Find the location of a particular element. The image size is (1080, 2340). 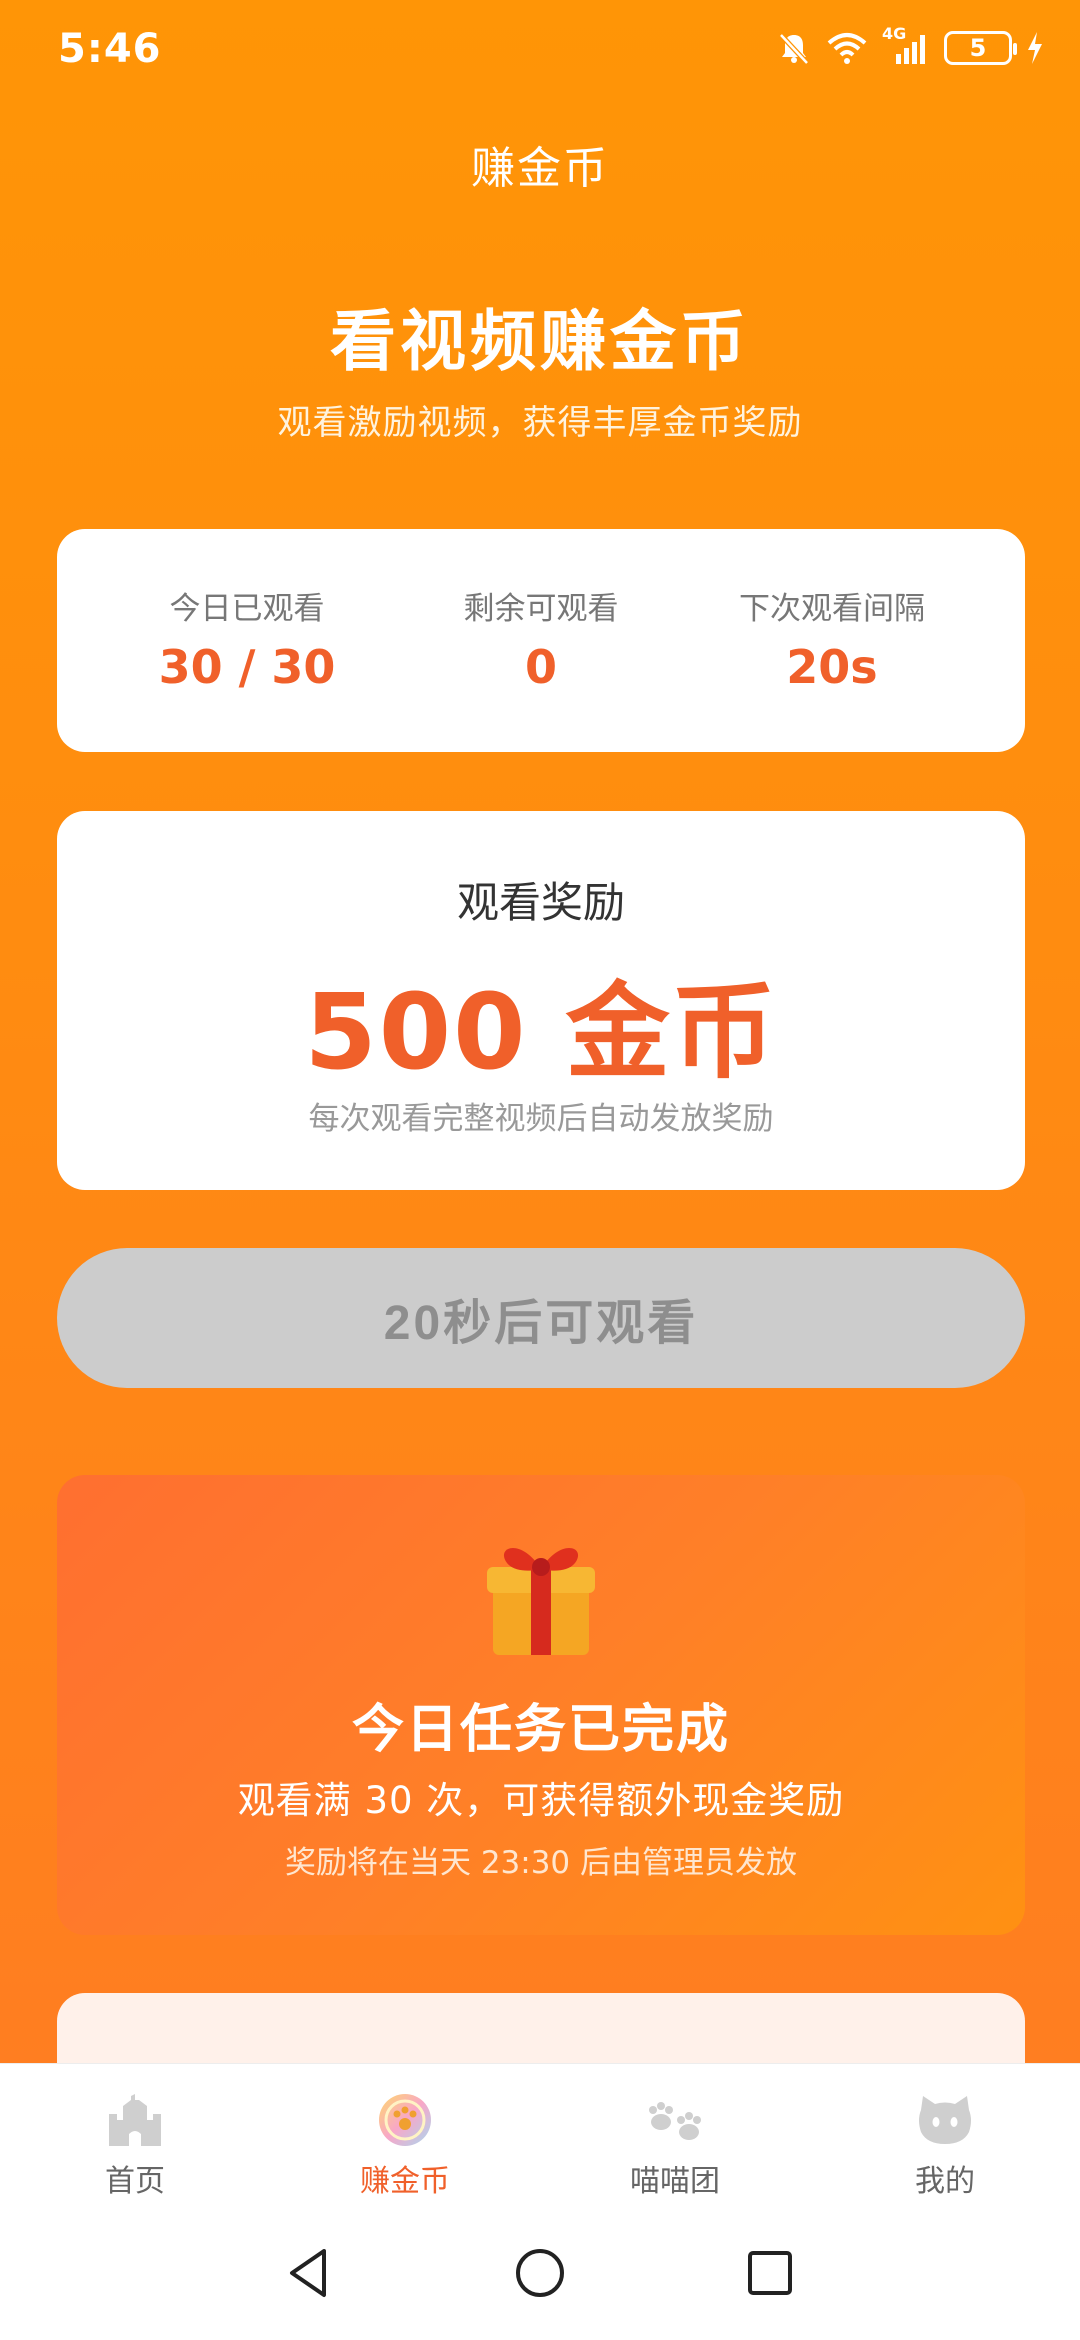

hero-title: 看视频赚金币 is located at coordinates (540, 341).